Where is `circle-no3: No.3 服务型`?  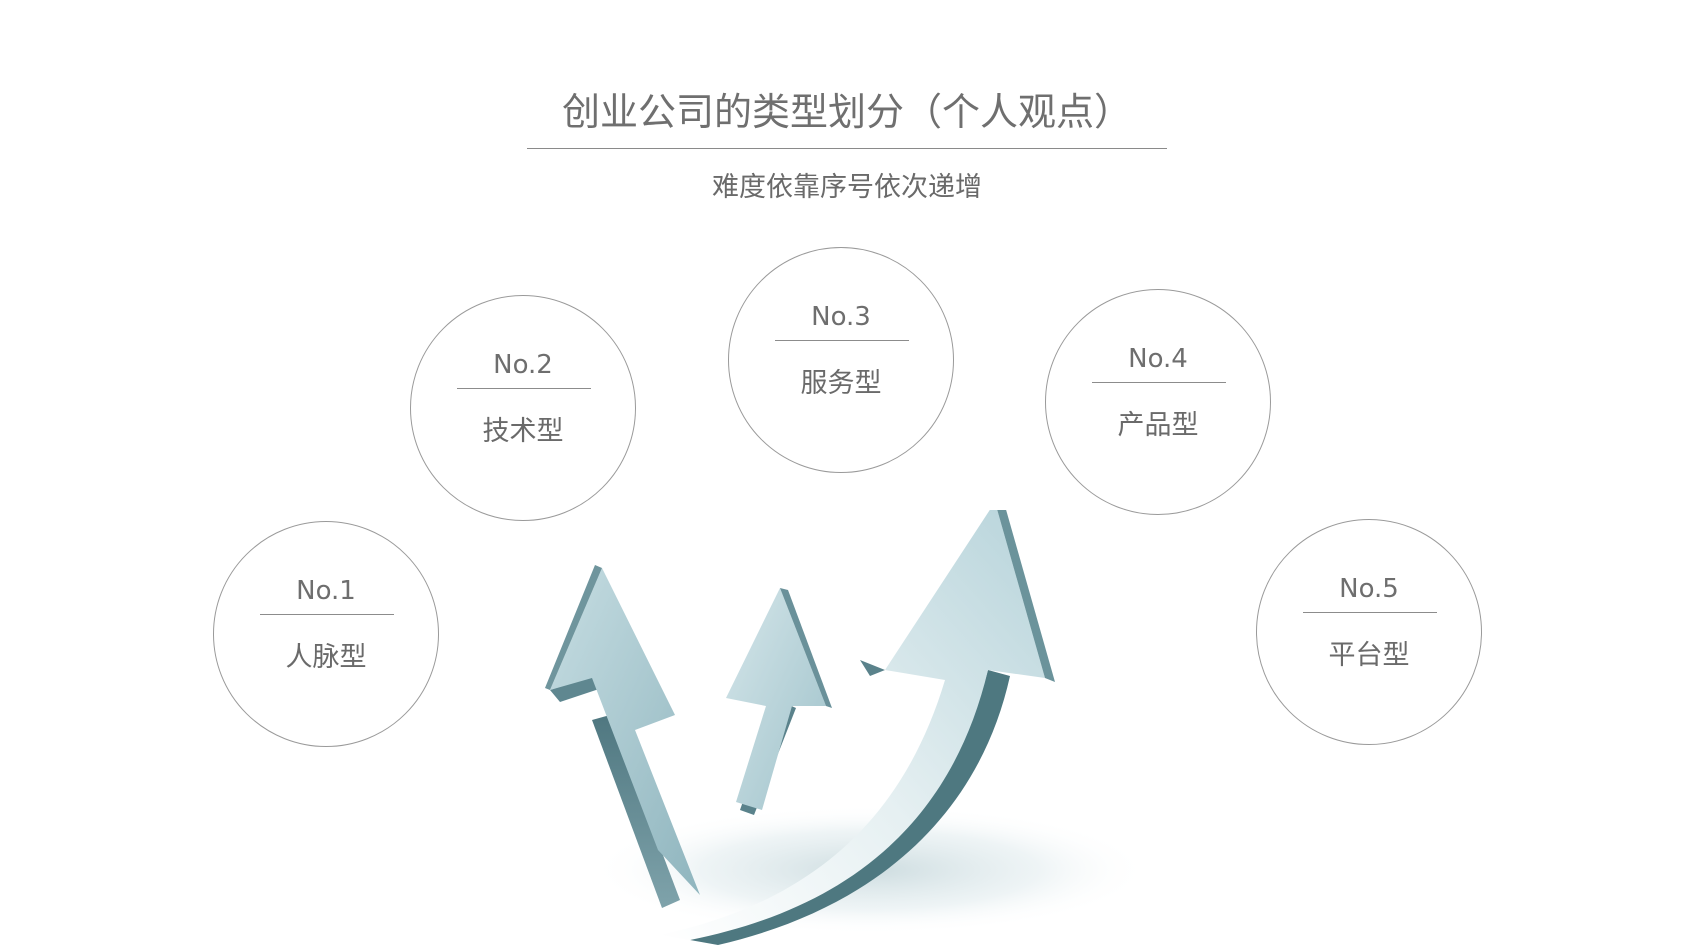 circle-no3: No.3 服务型 is located at coordinates (841, 360).